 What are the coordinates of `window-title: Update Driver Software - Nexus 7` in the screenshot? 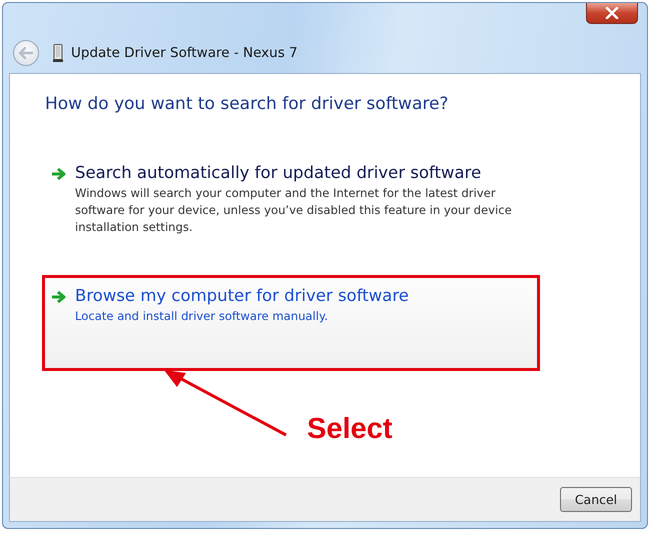 It's located at (184, 53).